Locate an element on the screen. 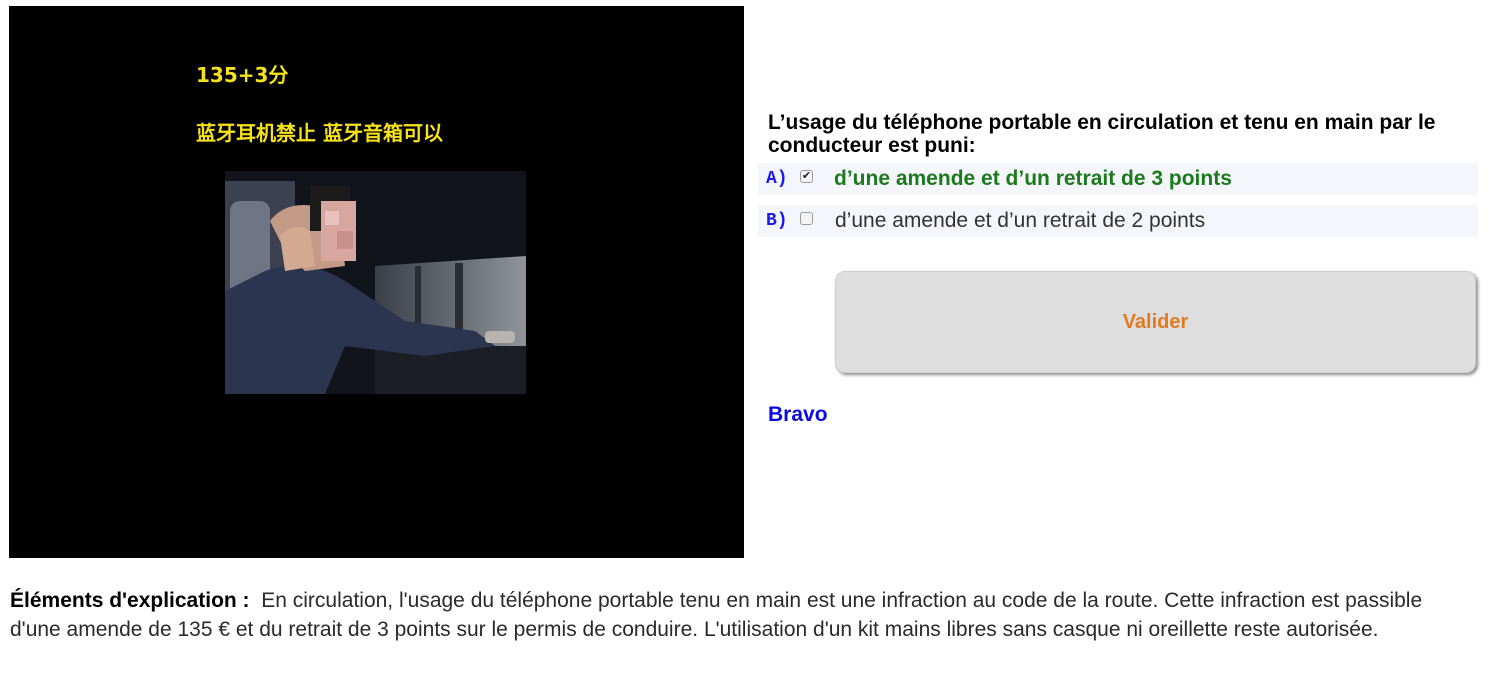  checkmark-icon: ✔ is located at coordinates (806, 175).